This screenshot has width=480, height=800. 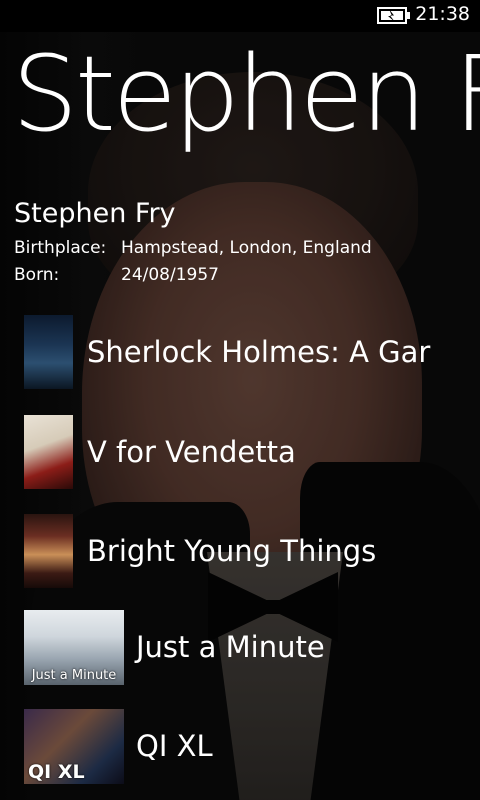 I want to click on show-thumbnail: QI XL, so click(x=74, y=746).